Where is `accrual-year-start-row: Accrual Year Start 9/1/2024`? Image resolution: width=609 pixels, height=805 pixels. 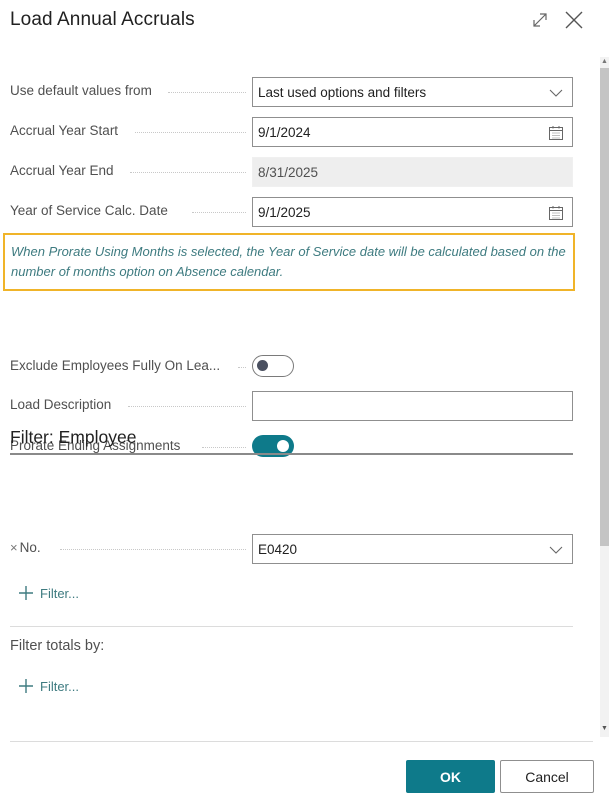 accrual-year-start-row: Accrual Year Start 9/1/2024 is located at coordinates (291, 132).